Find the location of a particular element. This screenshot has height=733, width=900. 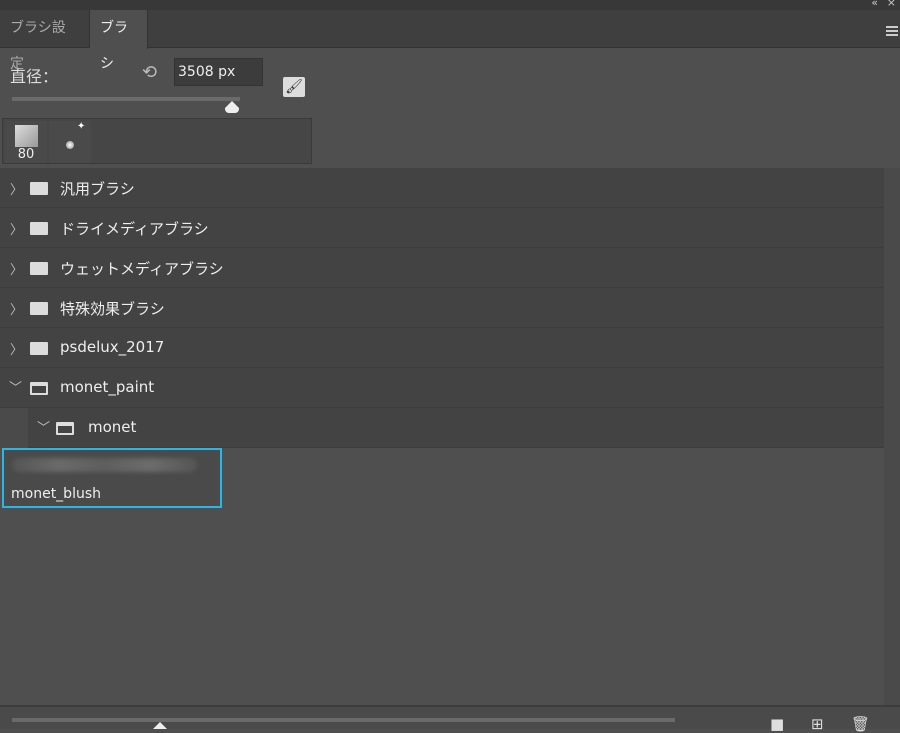

tab-brush-settings: ブラシ設定 is located at coordinates (45, 41).